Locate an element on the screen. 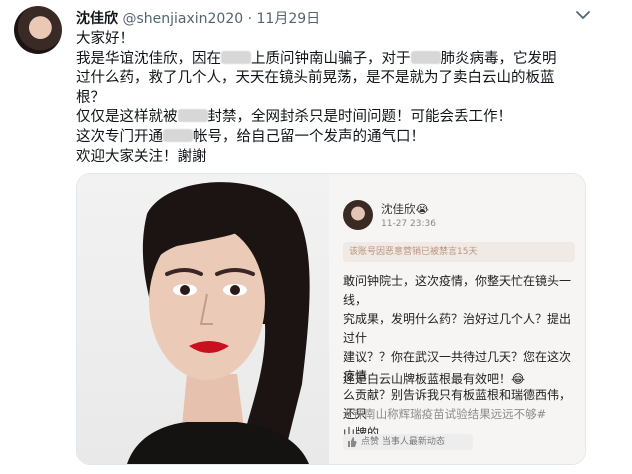 The image size is (632, 474). tweet-header: 沈佳欣 @shenjiaxin2020 · 11月29日 is located at coordinates (198, 18).